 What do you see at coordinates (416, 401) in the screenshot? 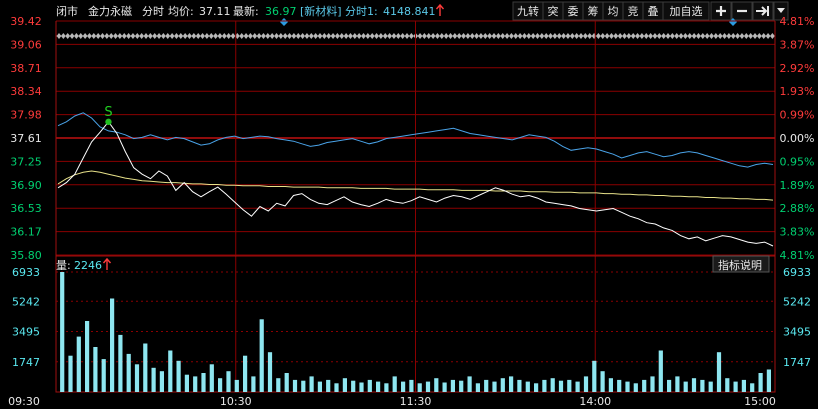
I see `time-tick-label: 11:30` at bounding box center [416, 401].